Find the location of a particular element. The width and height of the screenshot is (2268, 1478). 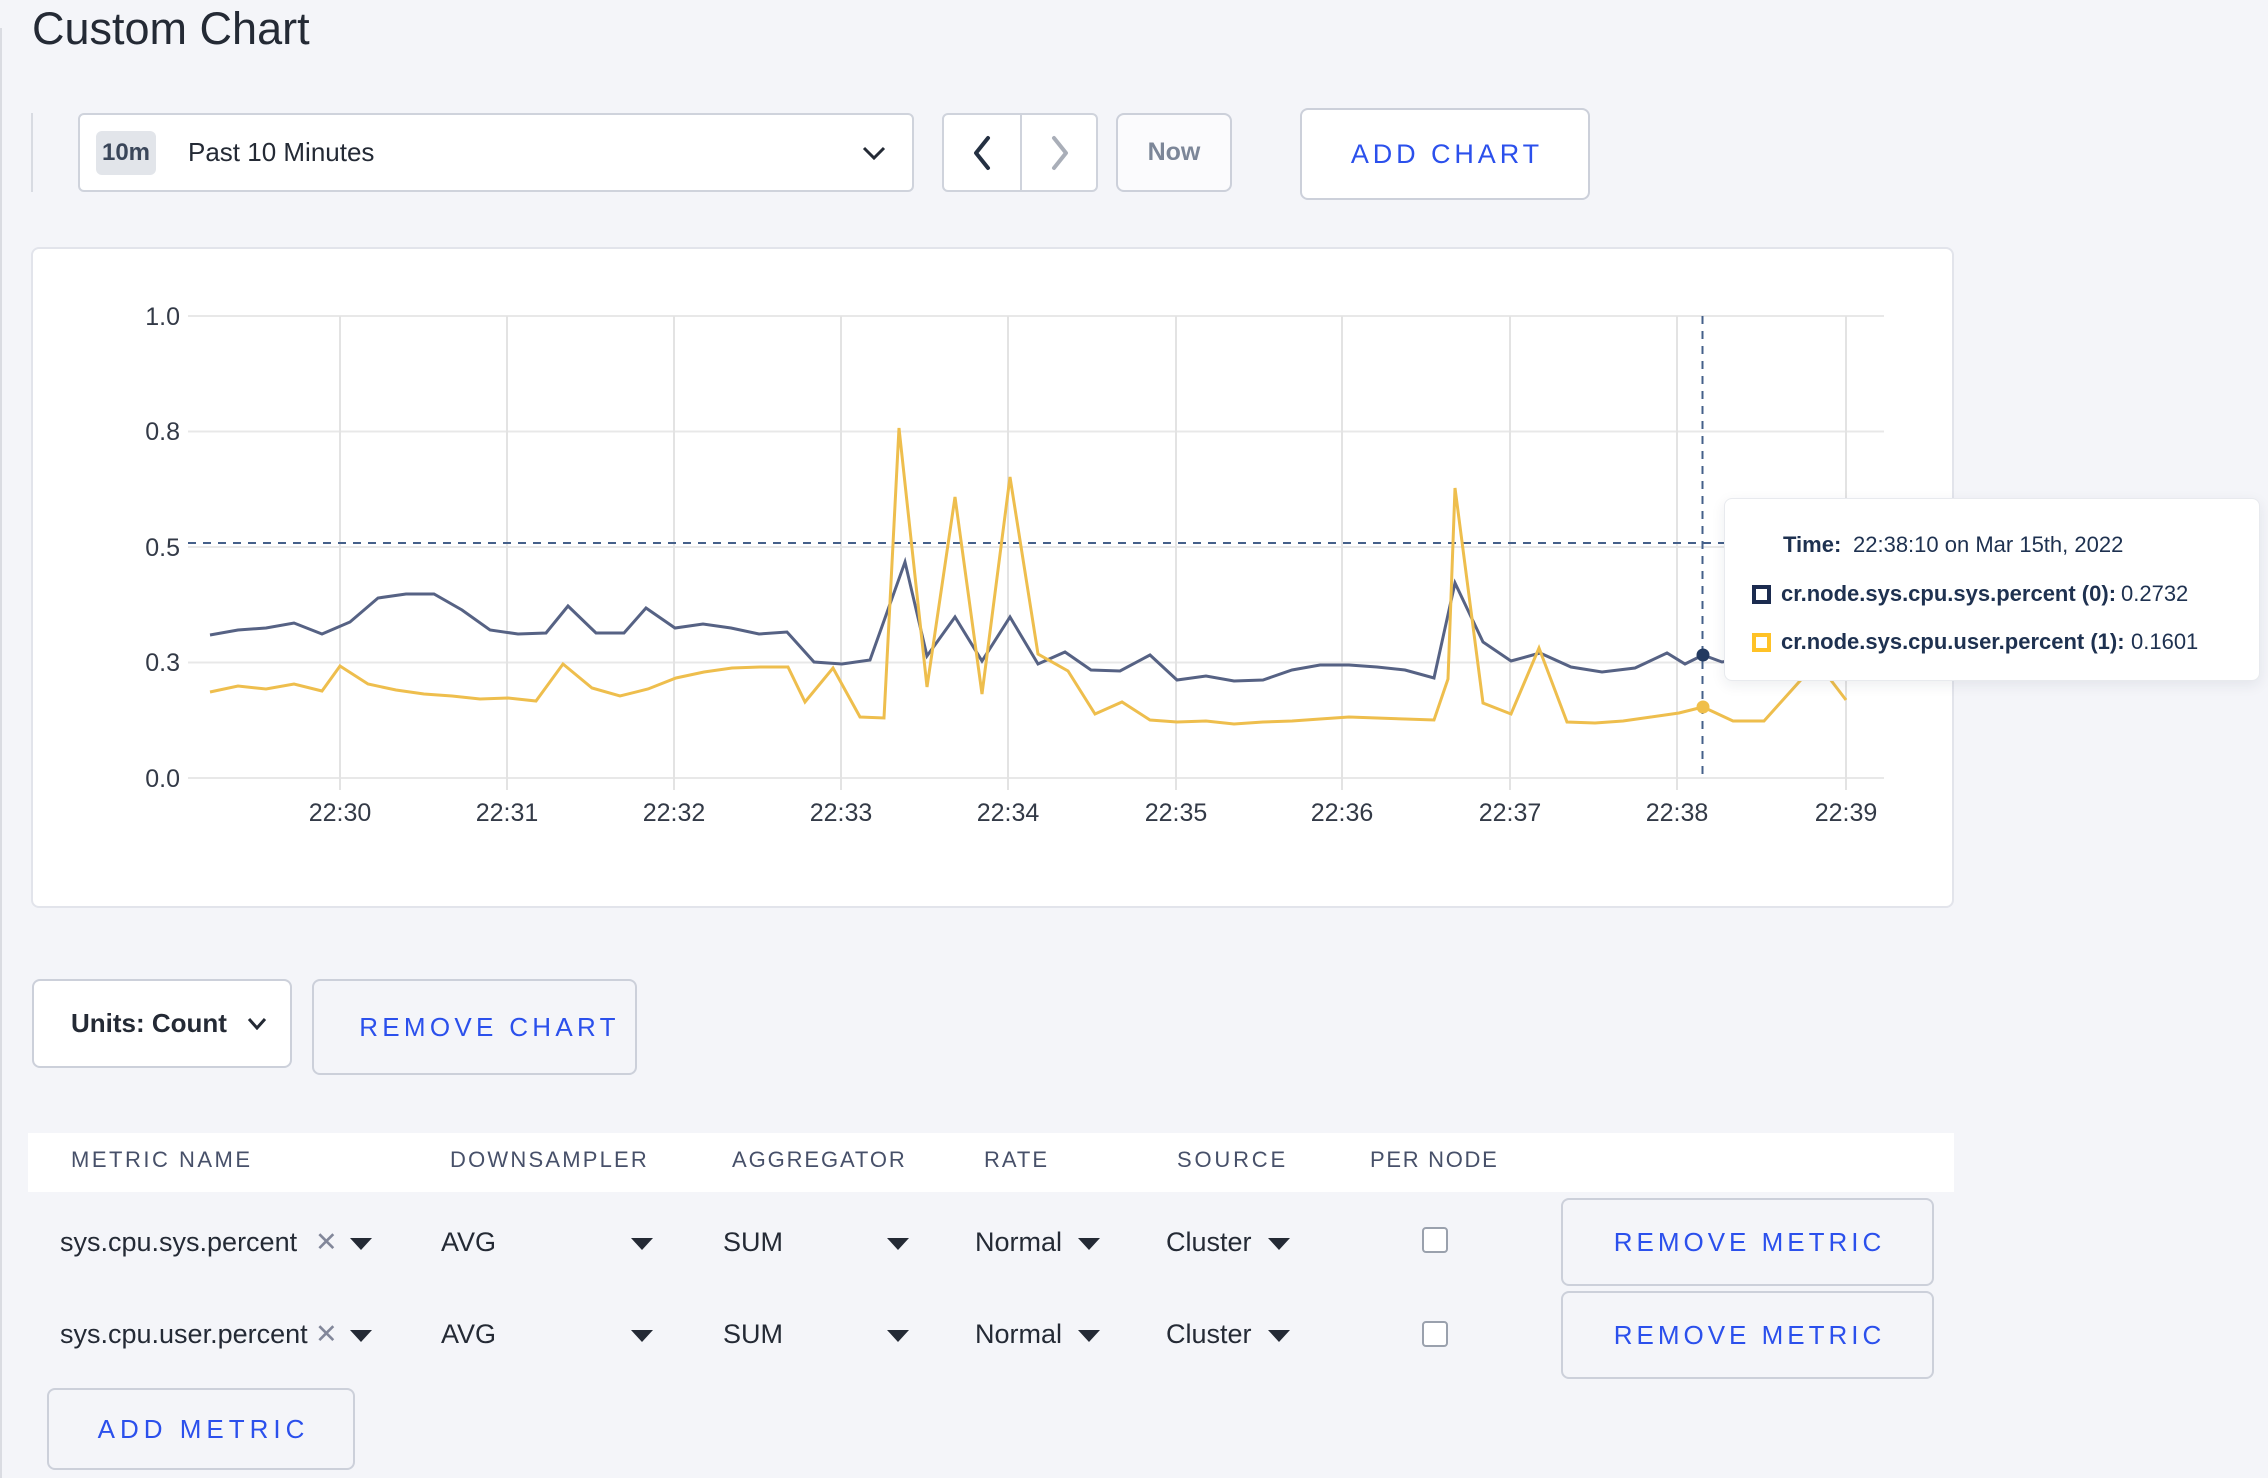

svg-text: 0.0 is located at coordinates (162, 779).